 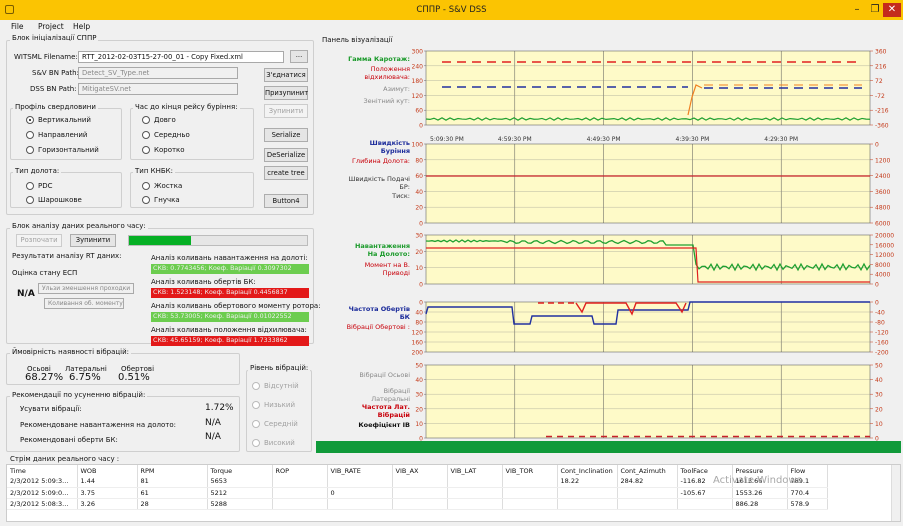 I want to click on create-tree-button: create tree, so click(x=286, y=173).